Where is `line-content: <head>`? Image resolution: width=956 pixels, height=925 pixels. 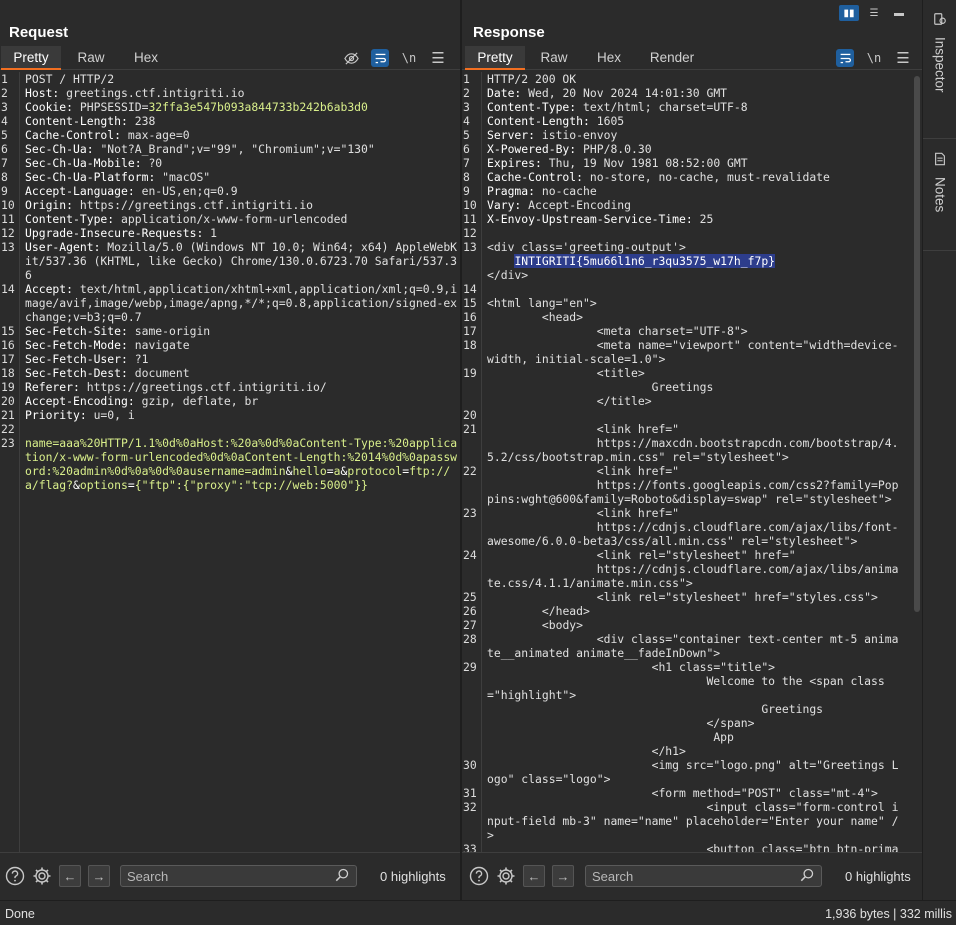
line-content: <head> is located at coordinates (692, 317).